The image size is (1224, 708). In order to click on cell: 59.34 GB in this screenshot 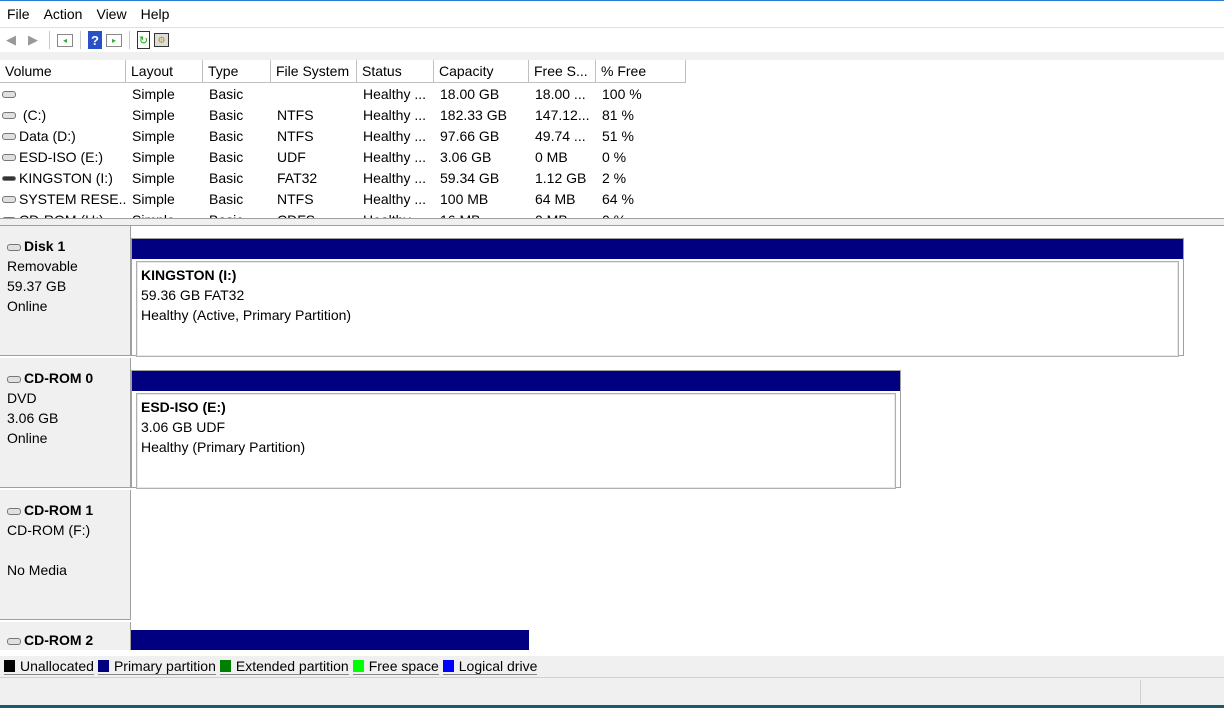, I will do `click(470, 177)`.